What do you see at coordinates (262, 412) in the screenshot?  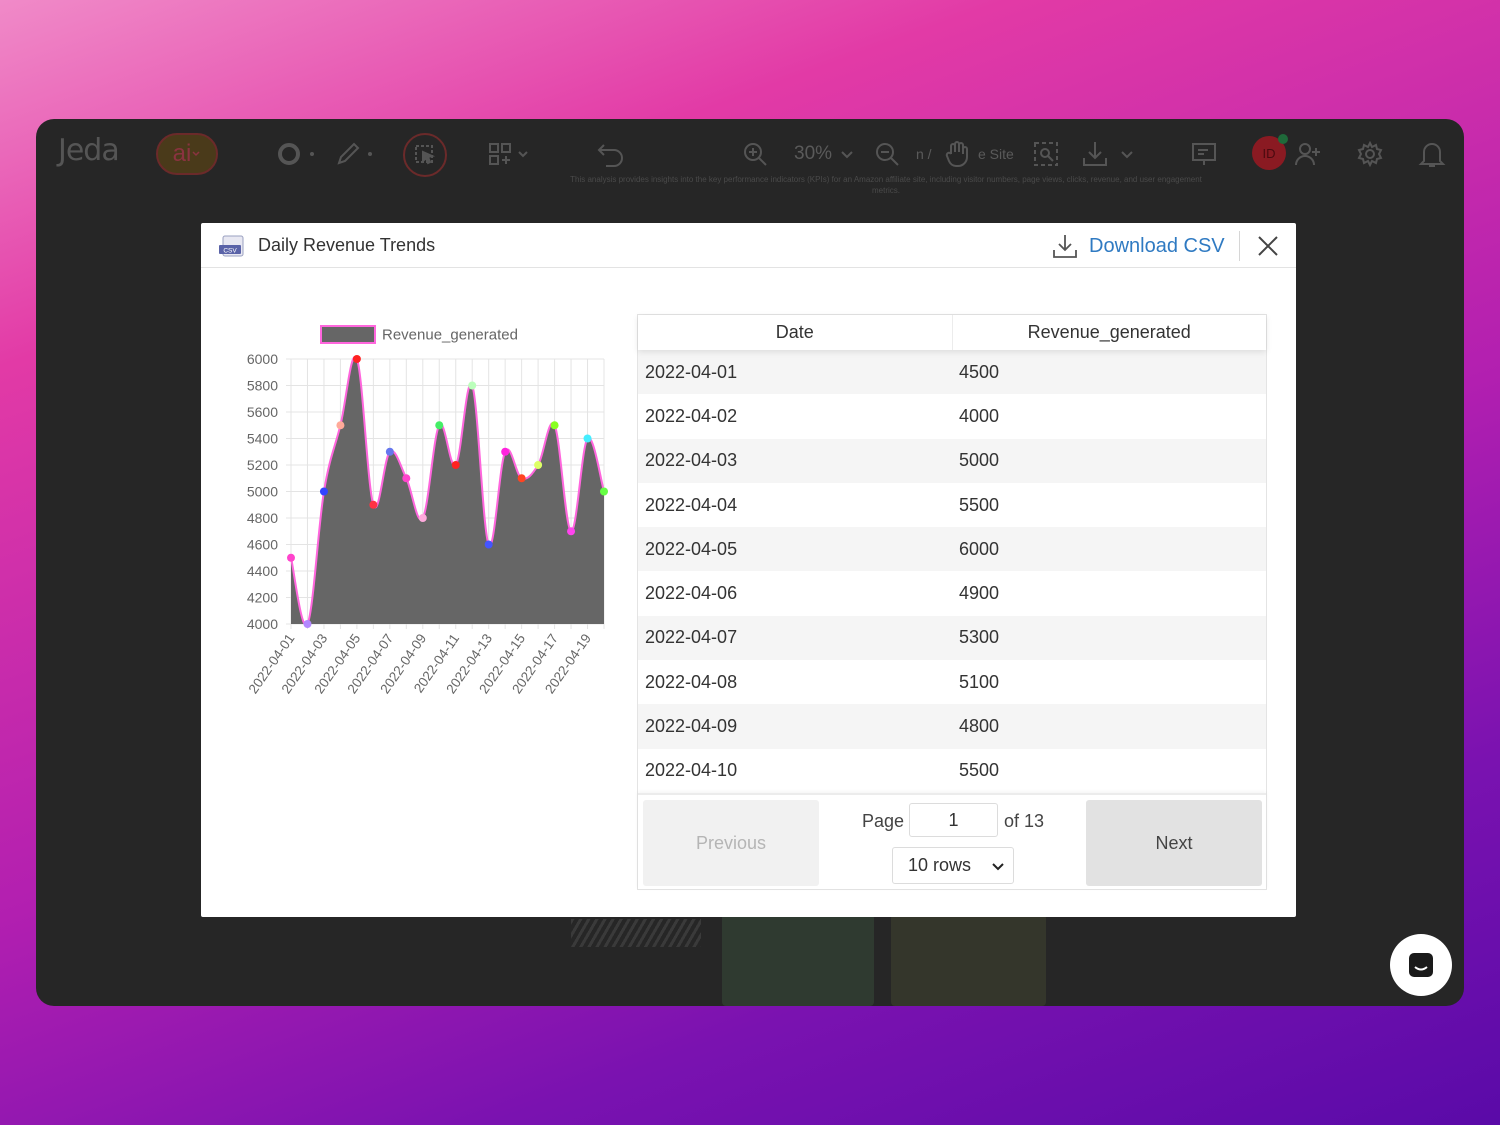 I see `y-tick-label: 5600` at bounding box center [262, 412].